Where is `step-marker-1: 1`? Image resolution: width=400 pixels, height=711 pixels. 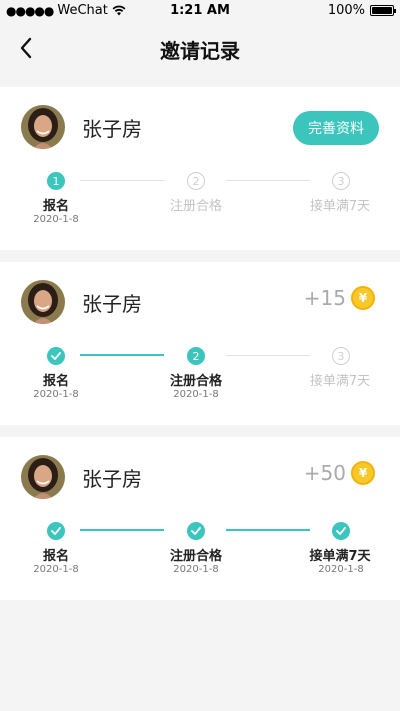
step-marker-1: 1 is located at coordinates (56, 181).